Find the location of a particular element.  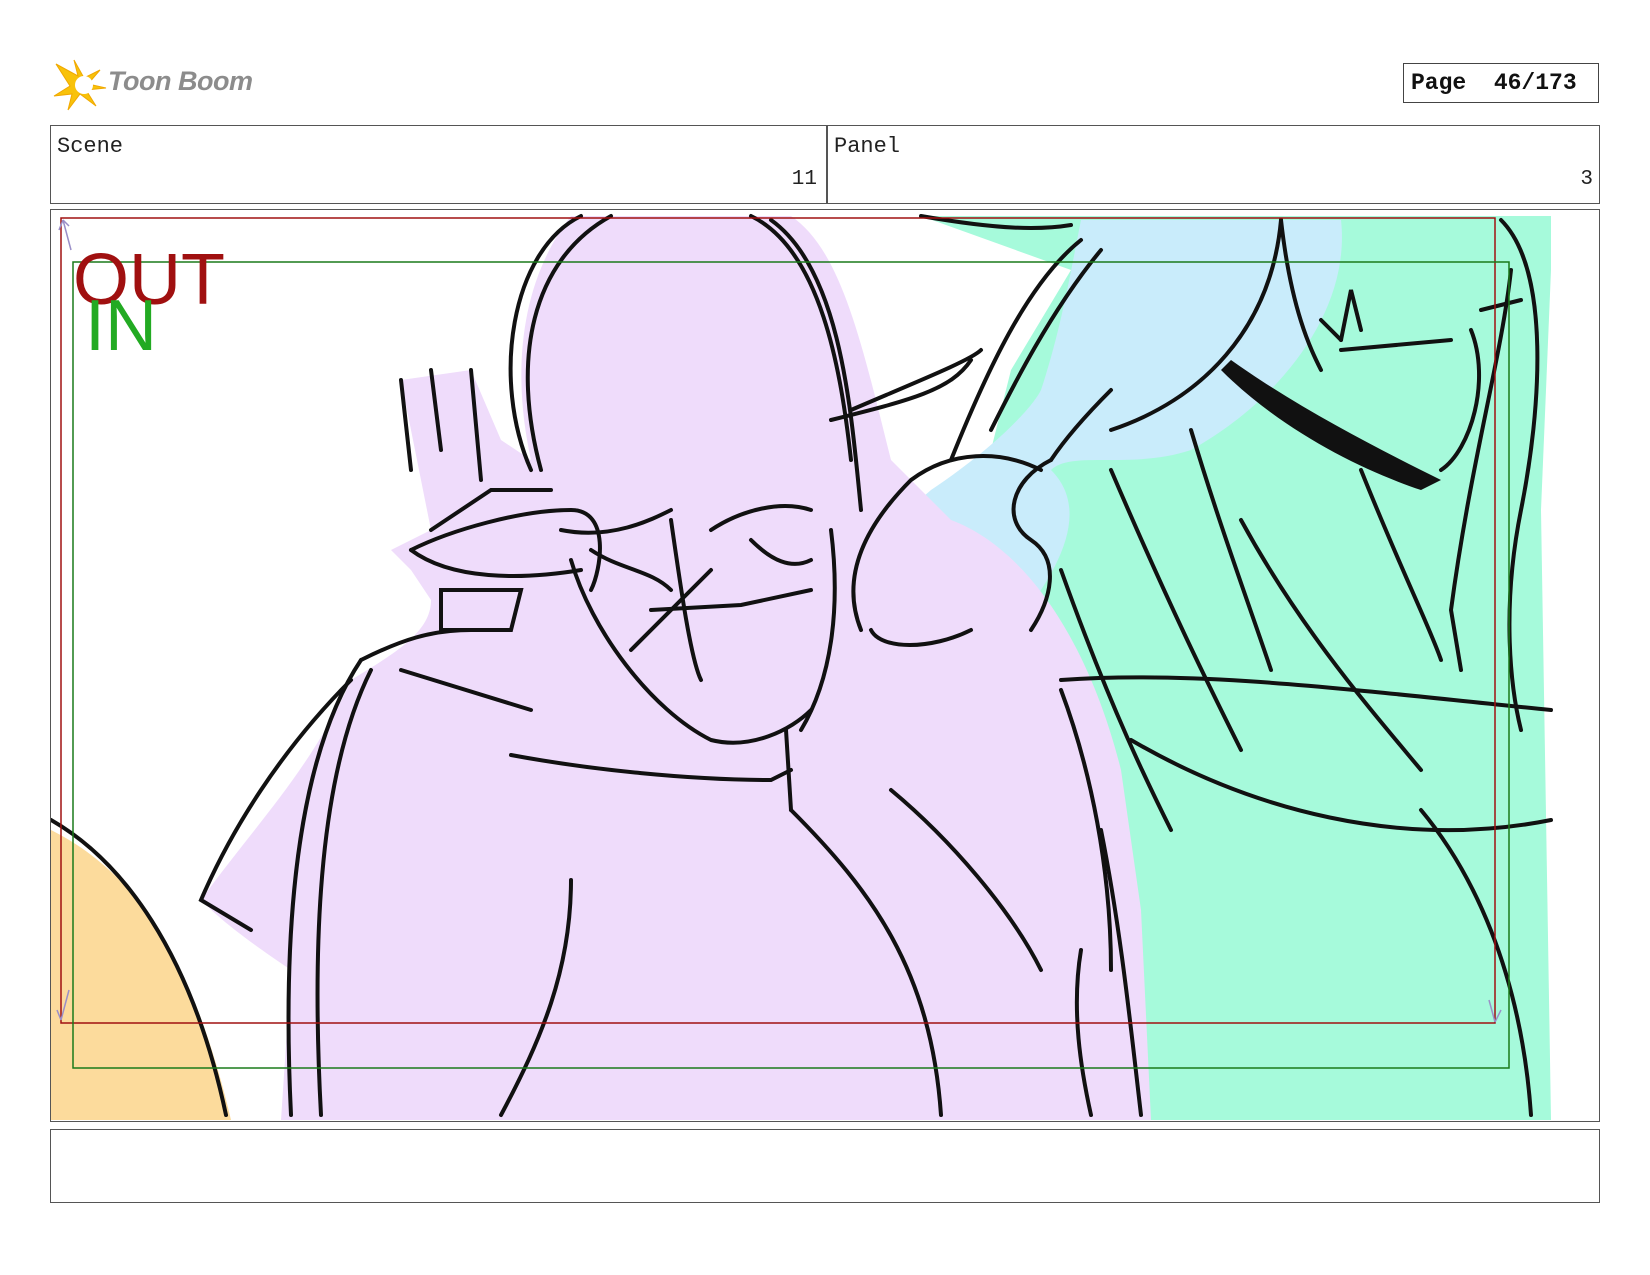

starburst-icon is located at coordinates (80, 85).